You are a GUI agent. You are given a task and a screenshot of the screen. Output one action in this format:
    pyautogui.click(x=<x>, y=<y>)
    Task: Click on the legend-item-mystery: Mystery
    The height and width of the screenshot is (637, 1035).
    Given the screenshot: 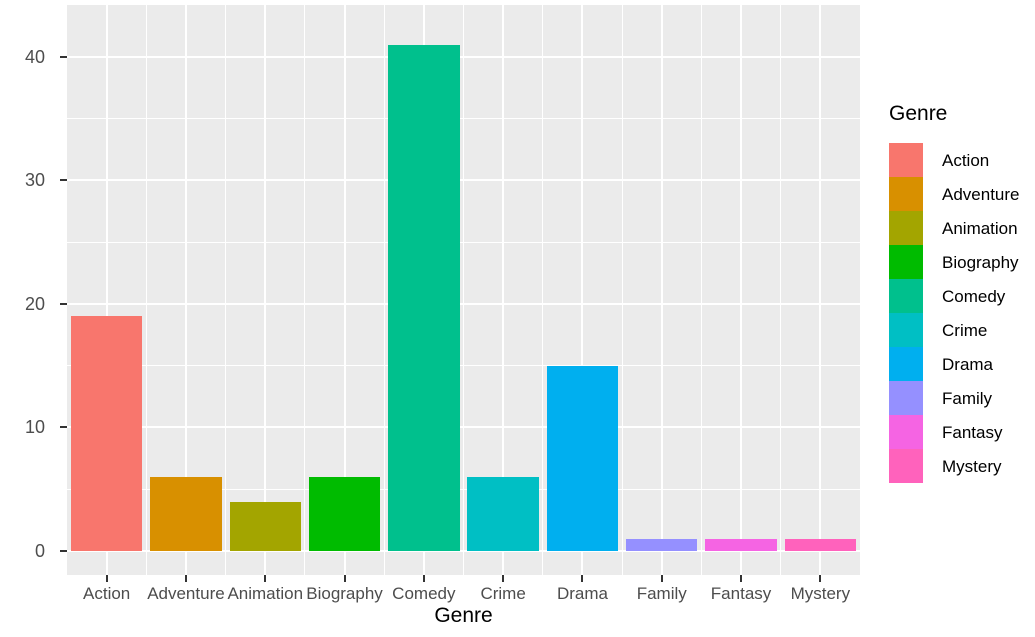 What is the action you would take?
    pyautogui.click(x=962, y=466)
    